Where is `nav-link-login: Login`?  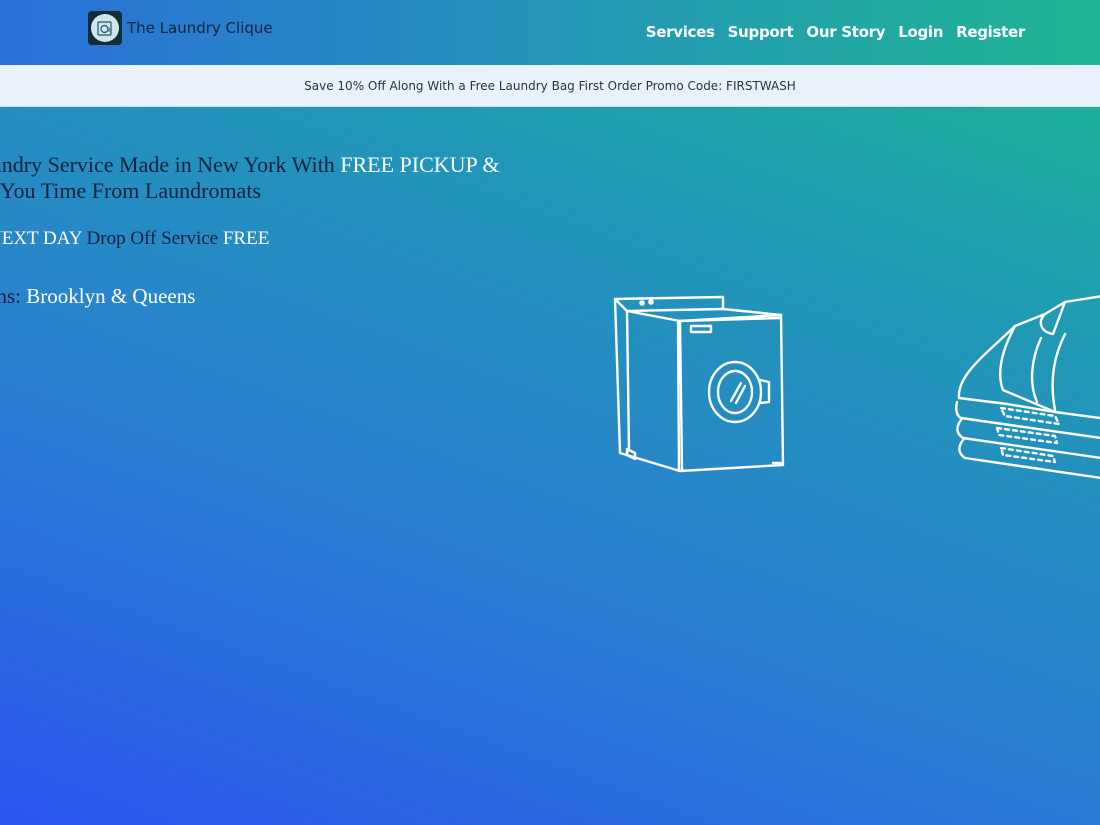 nav-link-login: Login is located at coordinates (920, 32).